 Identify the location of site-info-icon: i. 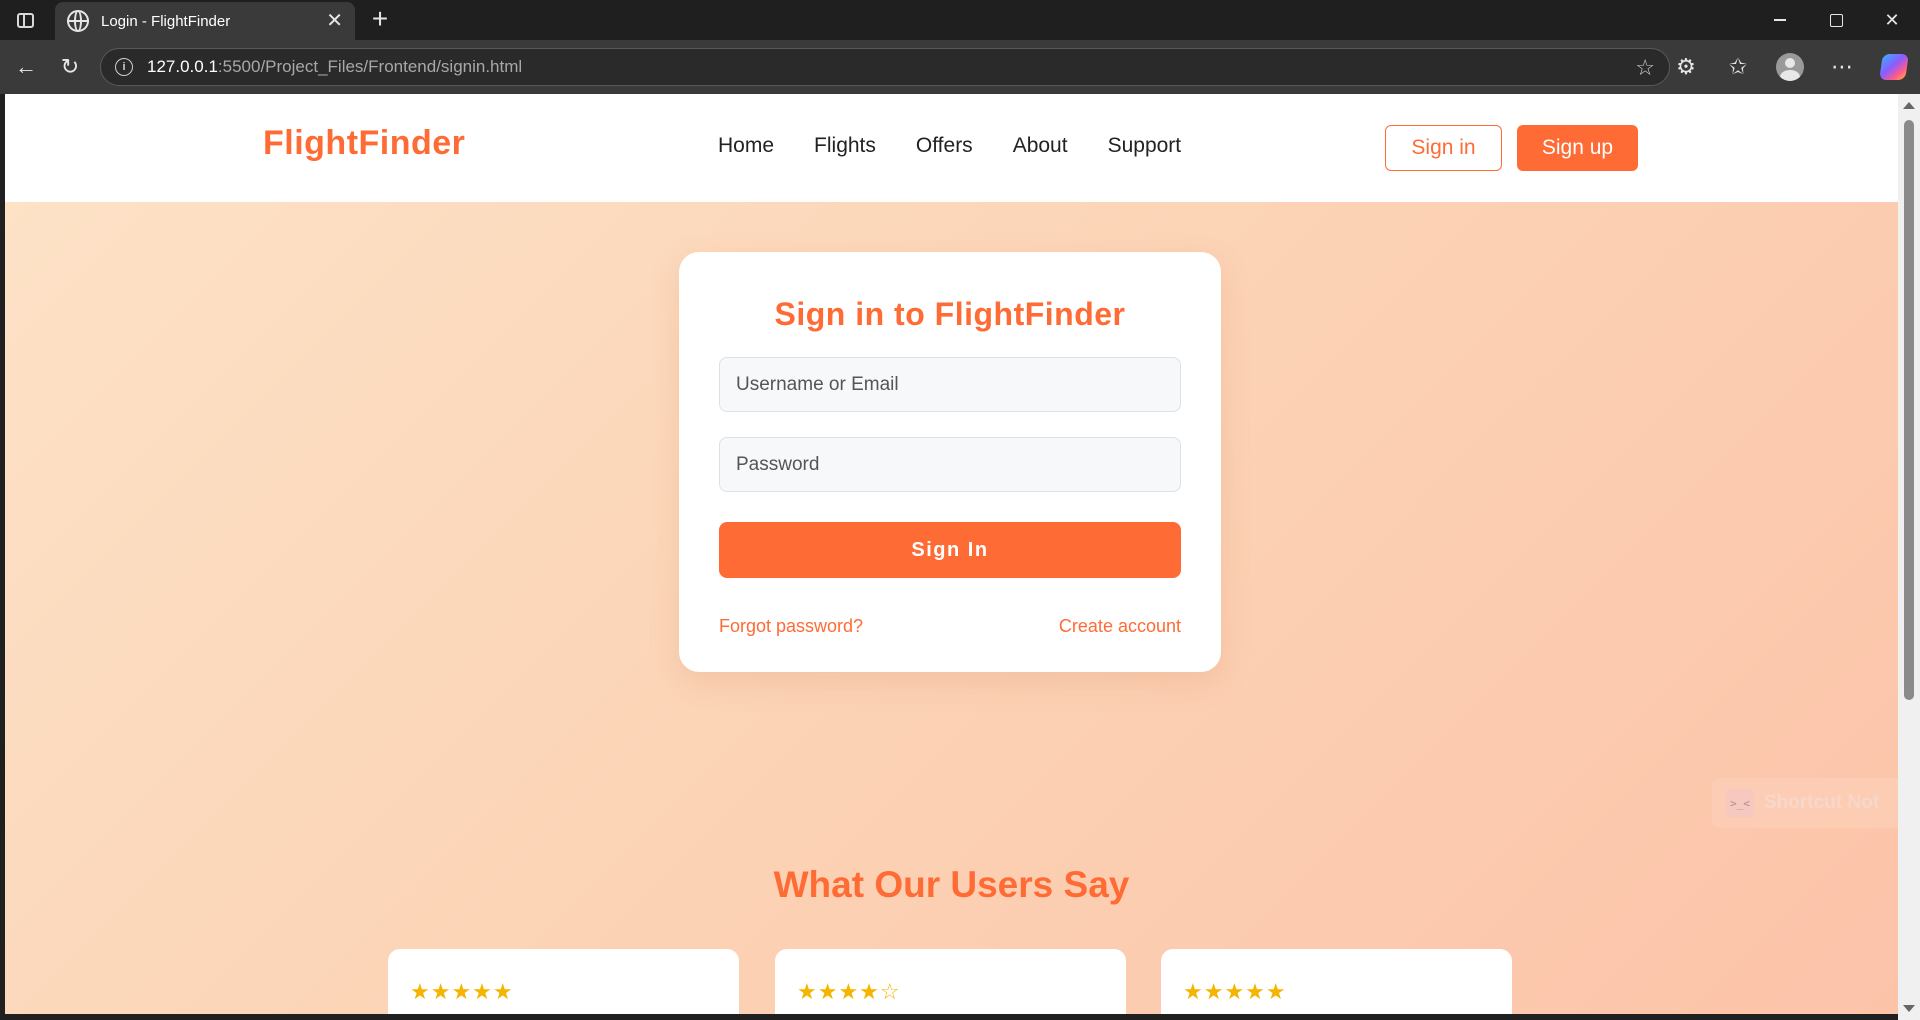
(124, 67).